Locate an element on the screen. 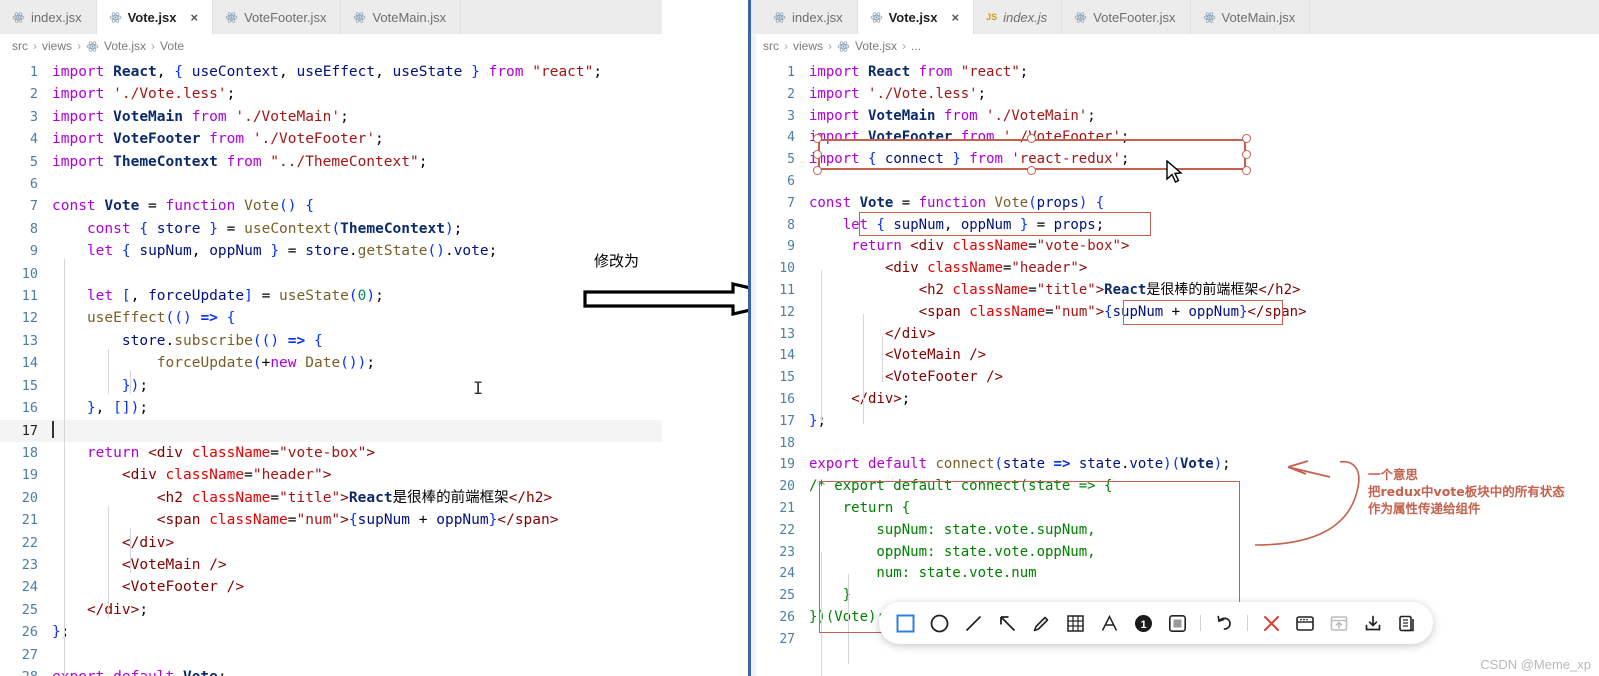 Image resolution: width=1599 pixels, height=676 pixels. code-line: 15 <VoteFooter /> is located at coordinates (1175, 378).